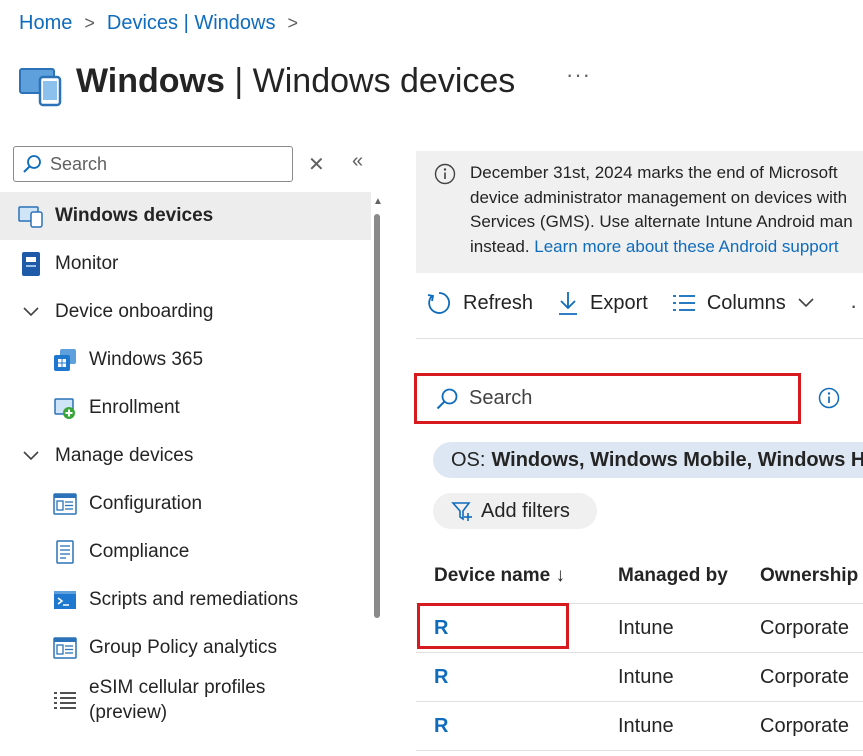 The width and height of the screenshot is (863, 756). Describe the element at coordinates (134, 215) in the screenshot. I see `sidebar-item-label: Windows devices` at that location.